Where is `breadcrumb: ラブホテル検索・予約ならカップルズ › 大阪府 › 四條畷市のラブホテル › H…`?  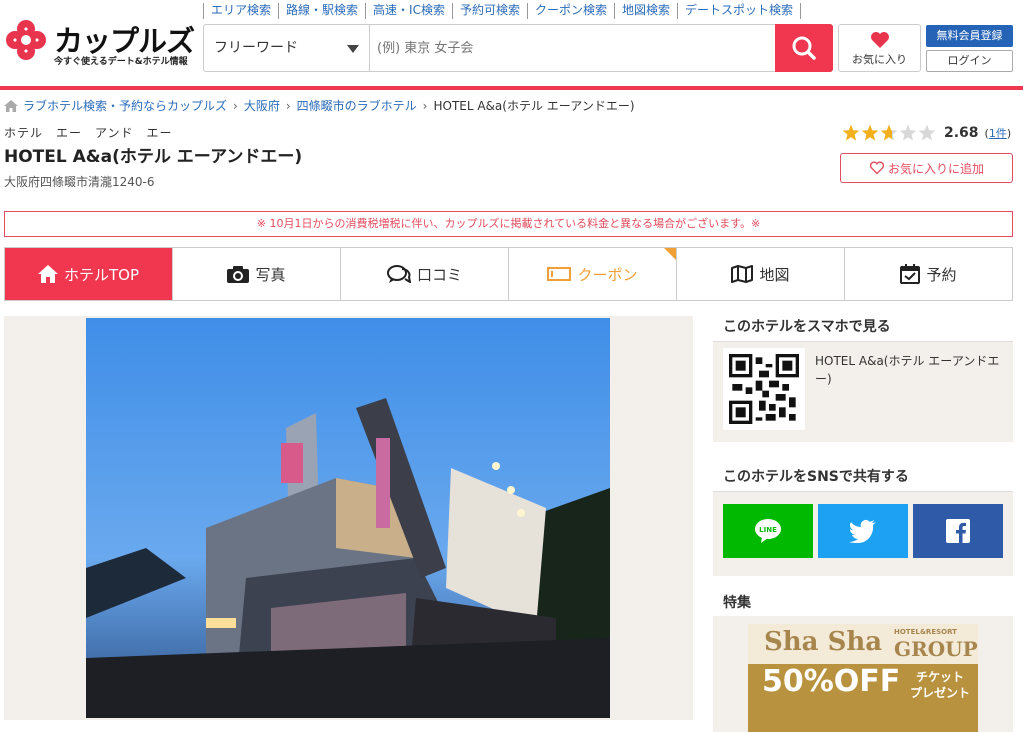
breadcrumb: ラブホテル検索・予約ならカップルズ › 大阪府 › 四條畷市のラブホテル › H… is located at coordinates (319, 105).